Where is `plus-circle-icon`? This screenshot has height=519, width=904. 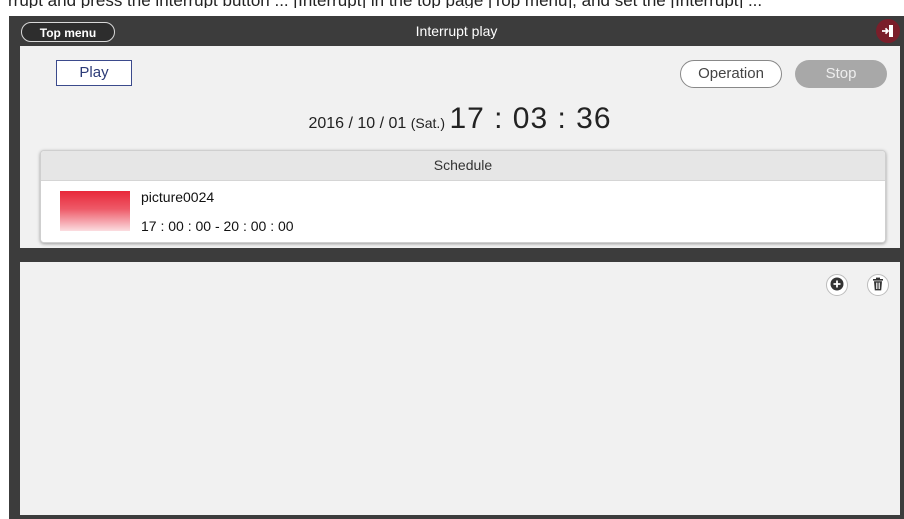
plus-circle-icon is located at coordinates (837, 284).